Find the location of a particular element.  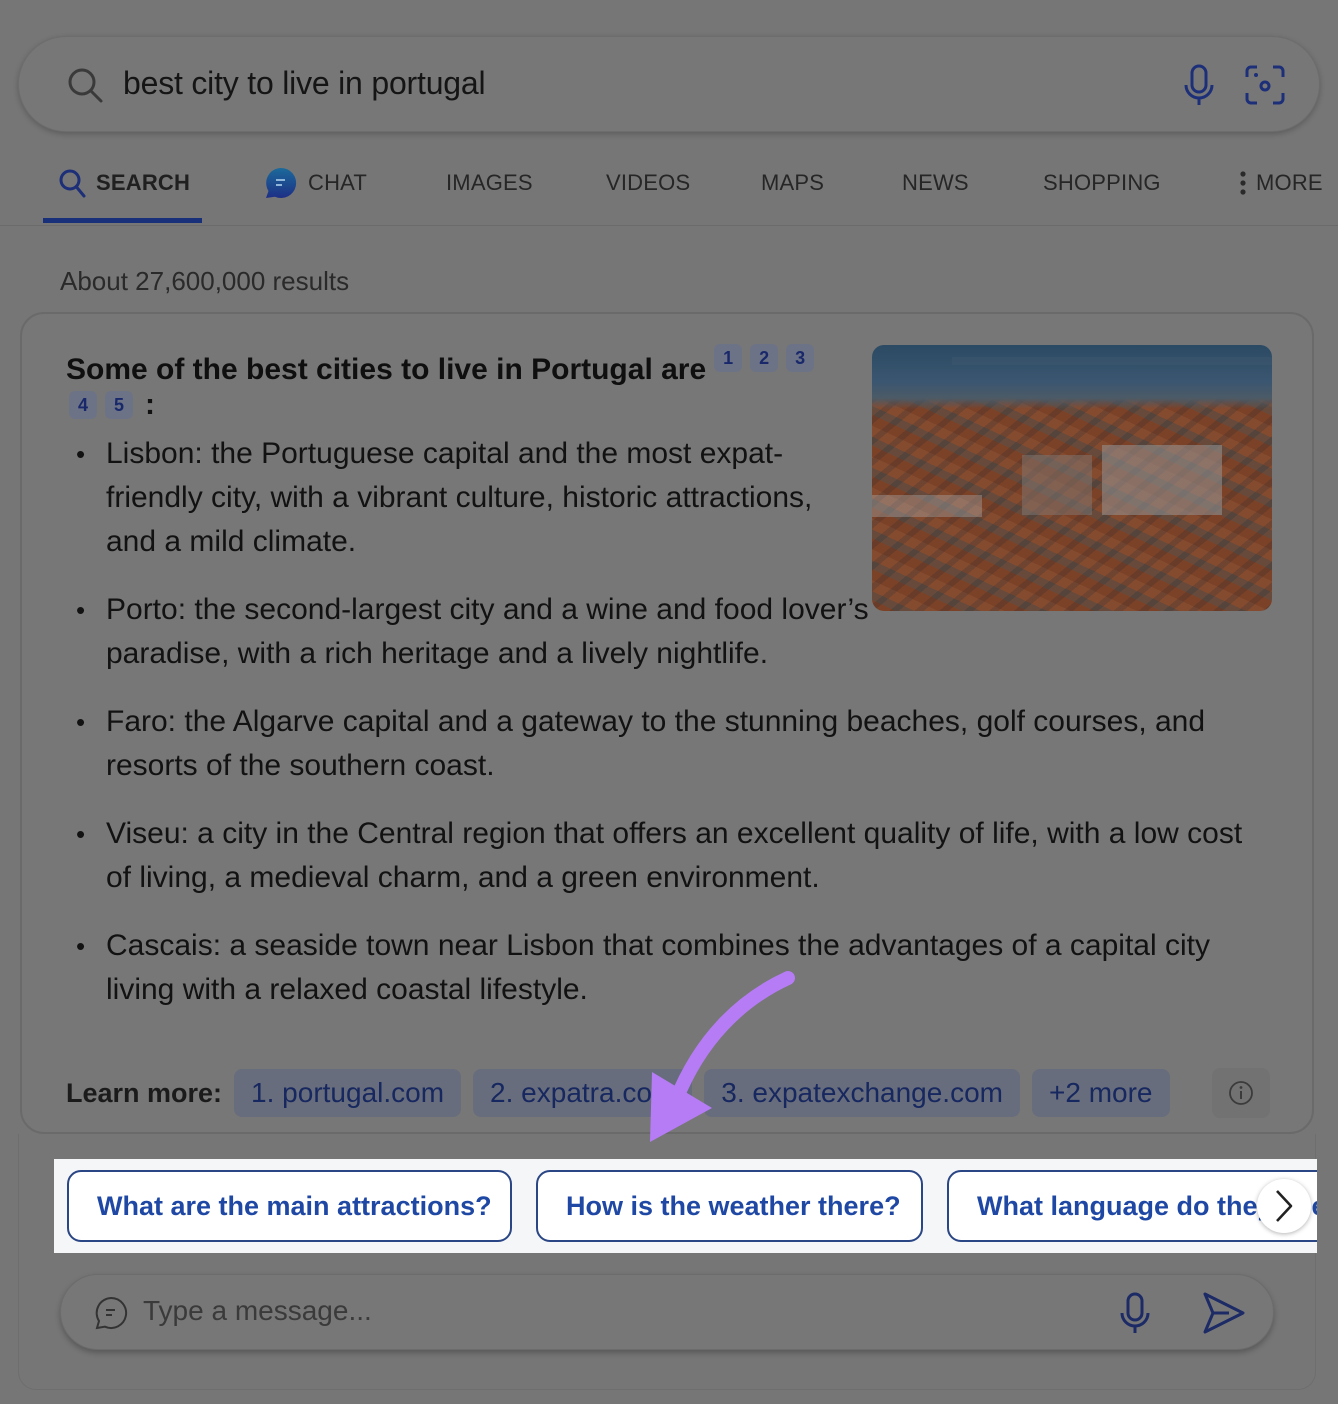

chat-message-icon is located at coordinates (111, 1313).